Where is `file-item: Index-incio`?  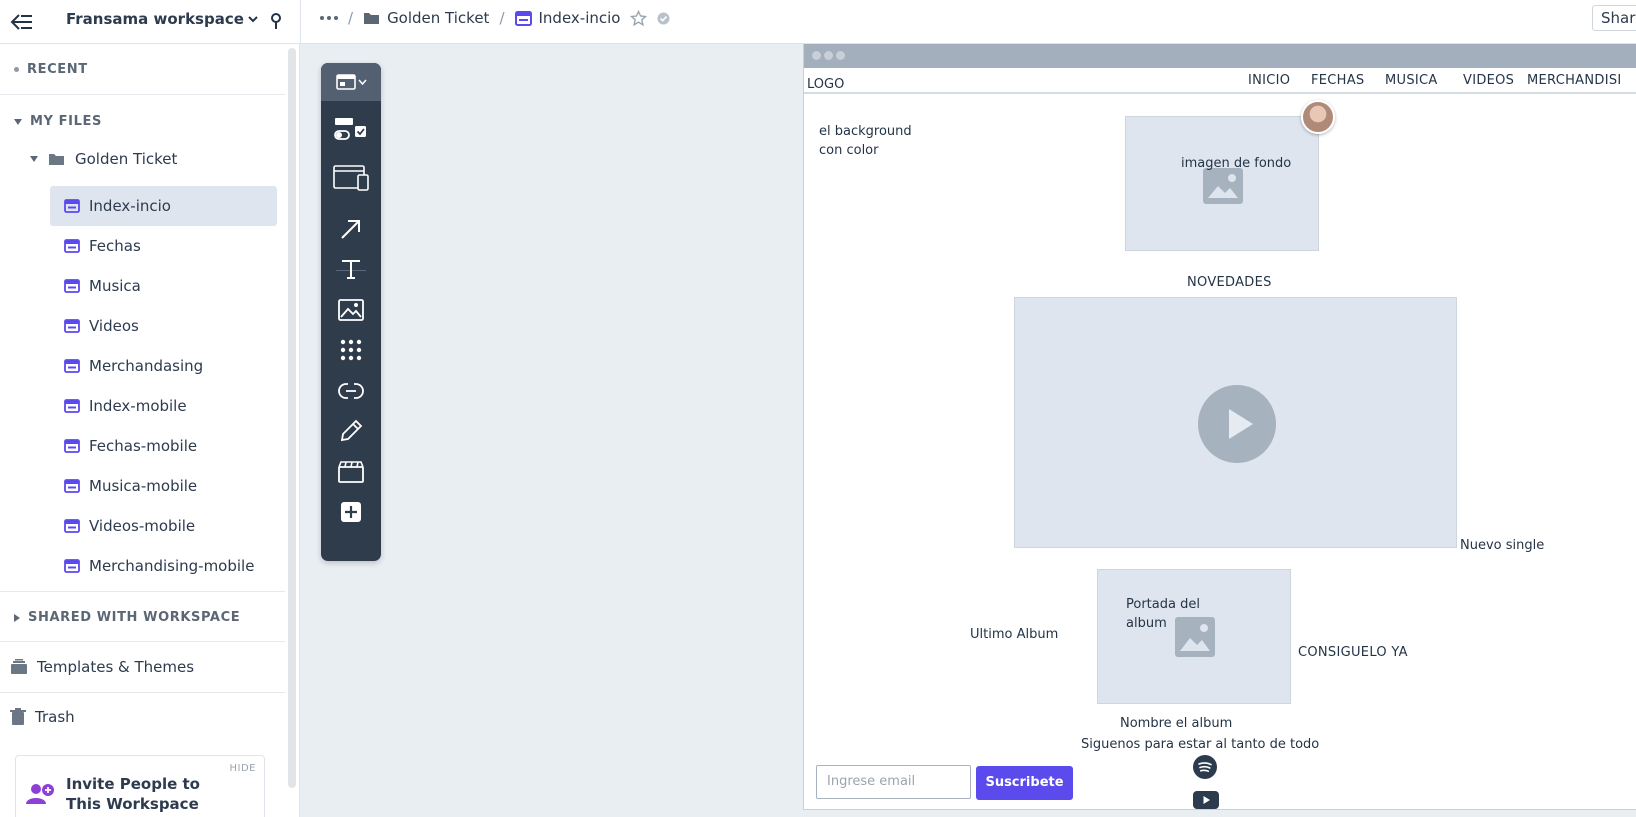
file-item: Index-incio is located at coordinates (163, 206).